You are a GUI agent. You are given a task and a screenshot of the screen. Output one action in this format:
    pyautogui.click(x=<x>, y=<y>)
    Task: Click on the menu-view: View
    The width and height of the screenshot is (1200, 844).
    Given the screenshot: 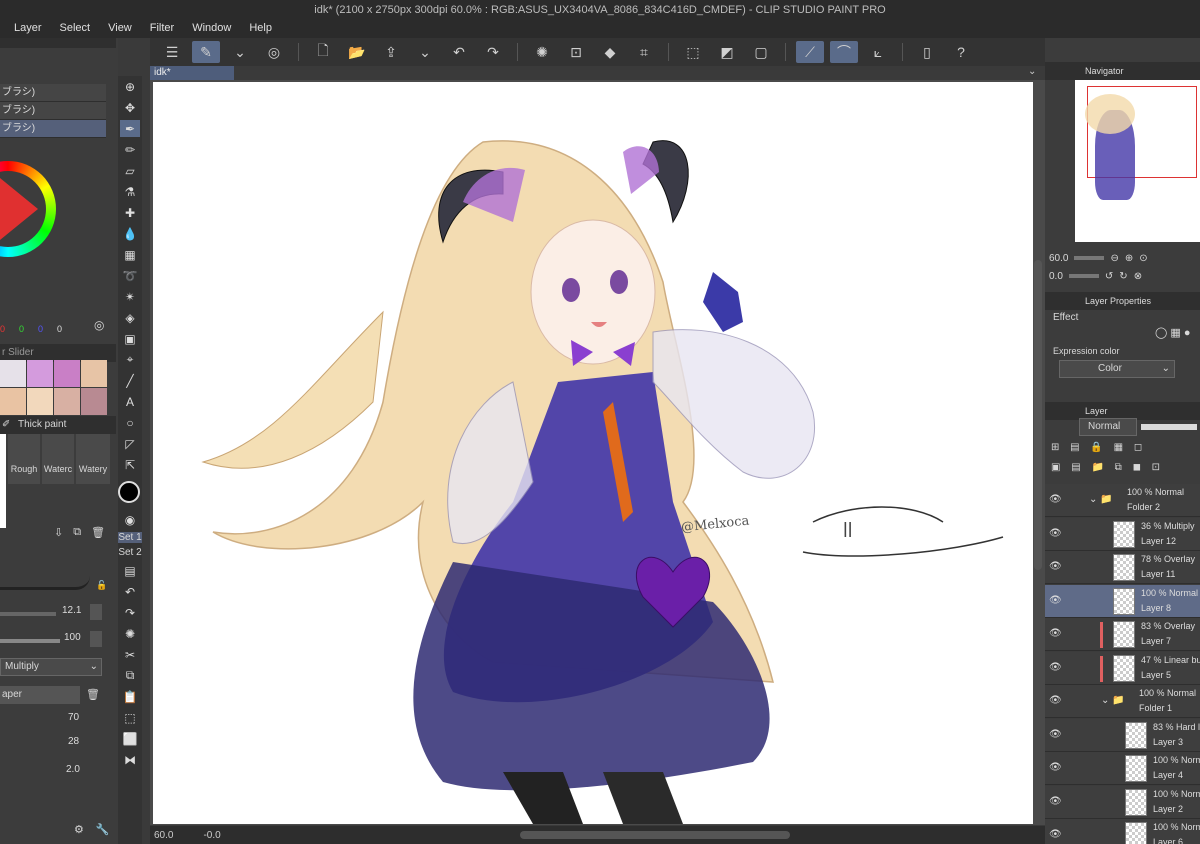 What is the action you would take?
    pyautogui.click(x=120, y=28)
    